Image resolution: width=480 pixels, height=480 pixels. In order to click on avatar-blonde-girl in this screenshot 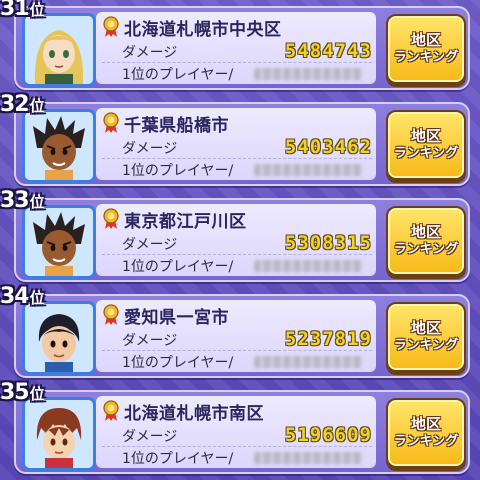, I will do `click(59, 50)`.